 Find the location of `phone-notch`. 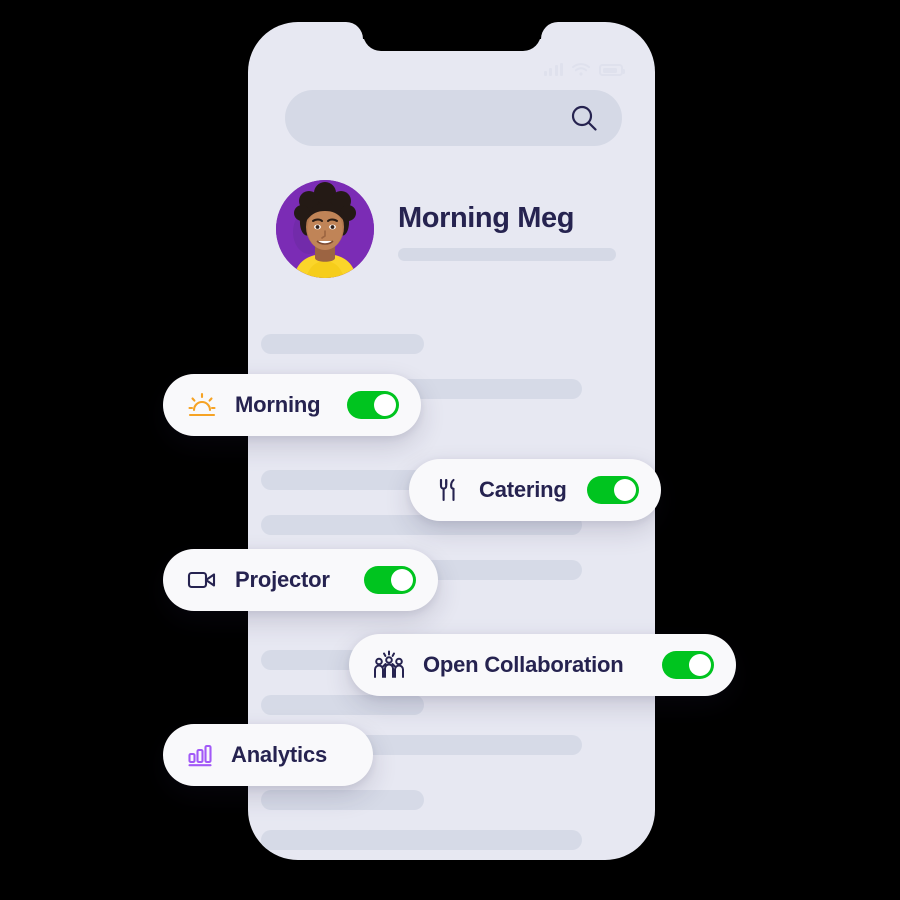

phone-notch is located at coordinates (451, 36).